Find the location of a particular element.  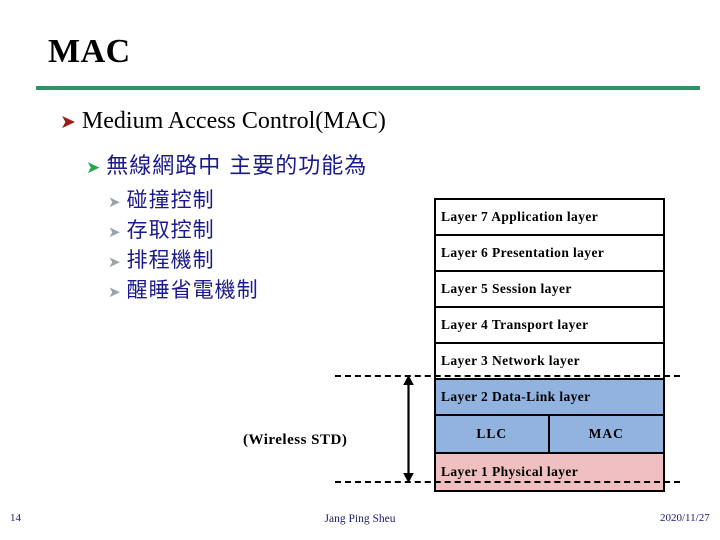

osi-sublayer-llc: LLC is located at coordinates (493, 434).